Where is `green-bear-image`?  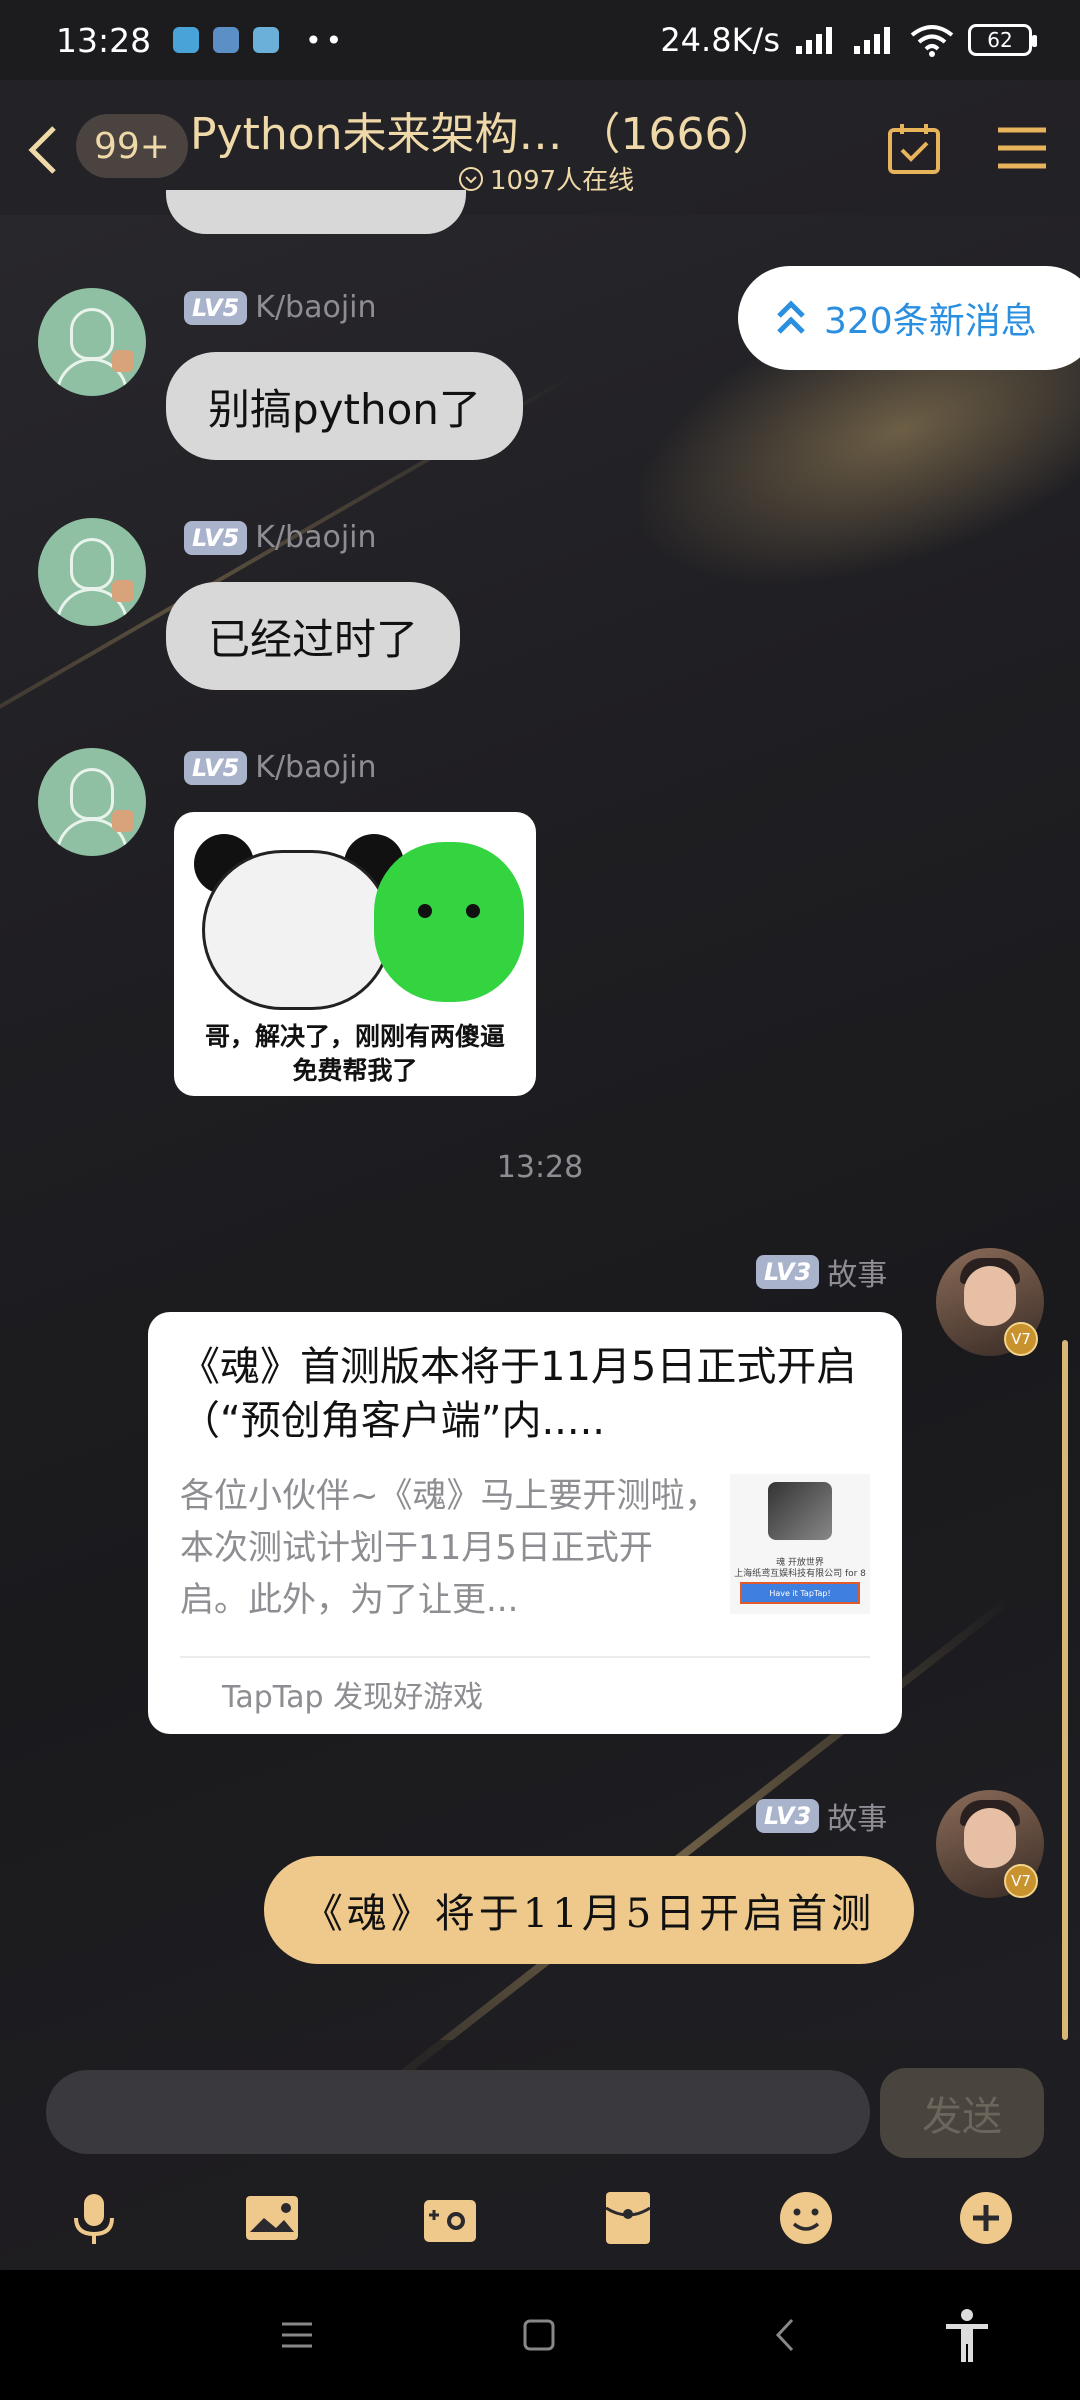
green-bear-image is located at coordinates (449, 922).